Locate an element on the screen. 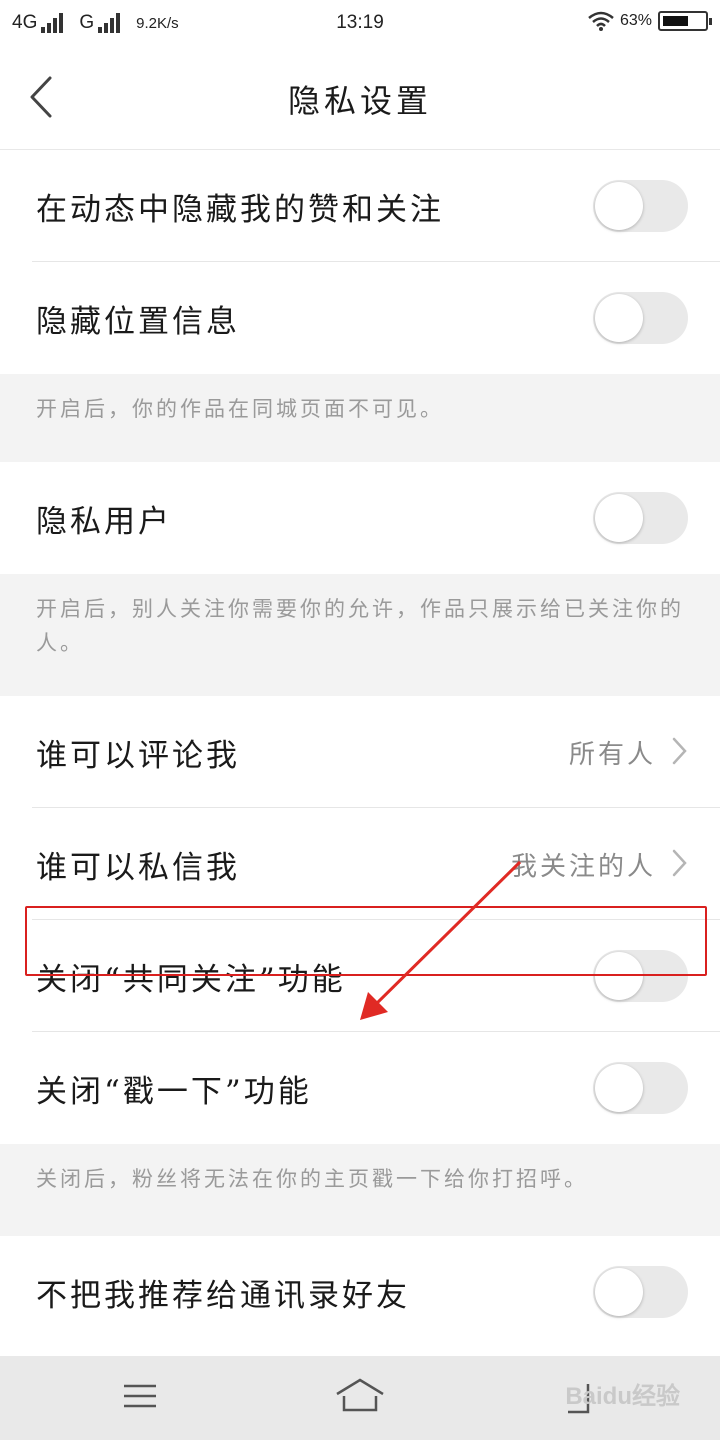 The height and width of the screenshot is (1440, 720). setting-label: 在动态中隐藏我的赞和关注 is located at coordinates (240, 210).